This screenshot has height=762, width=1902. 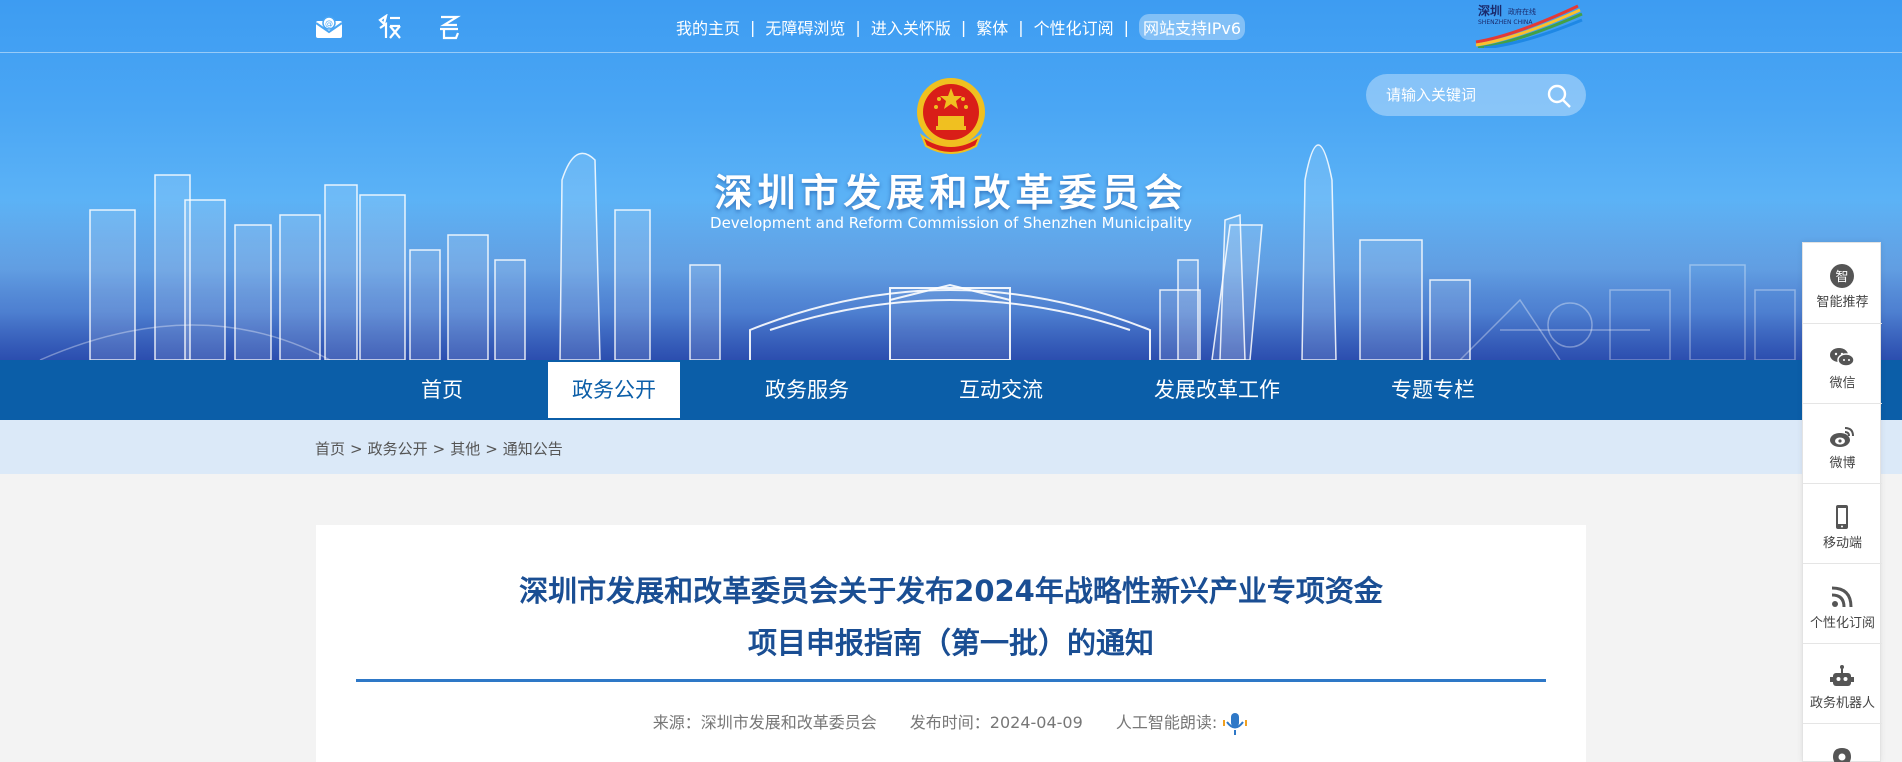 I want to click on link-my-homepage: 我的主页, so click(x=708, y=27).